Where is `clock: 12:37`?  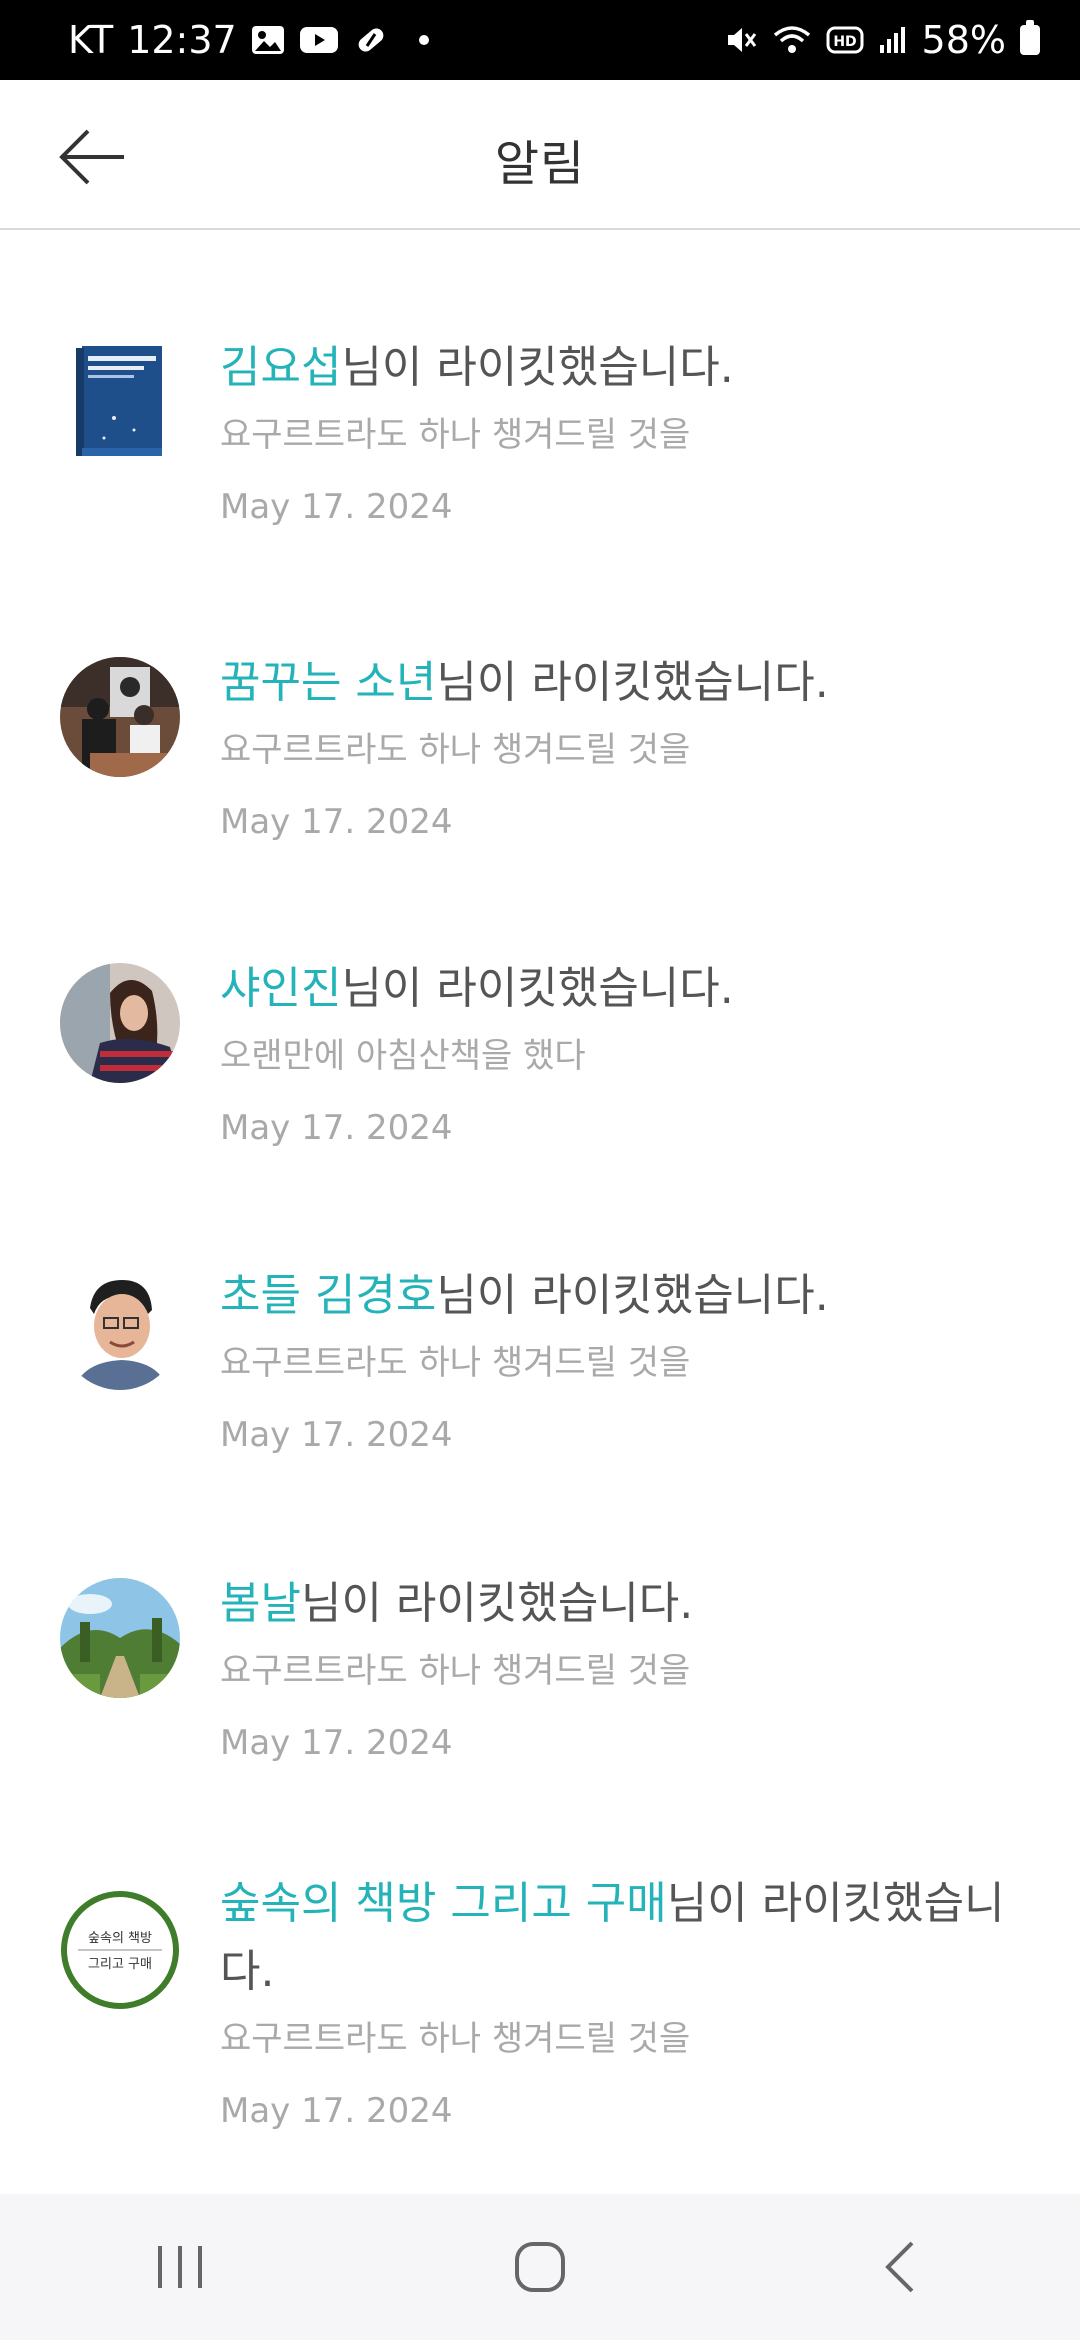
clock: 12:37 is located at coordinates (182, 40).